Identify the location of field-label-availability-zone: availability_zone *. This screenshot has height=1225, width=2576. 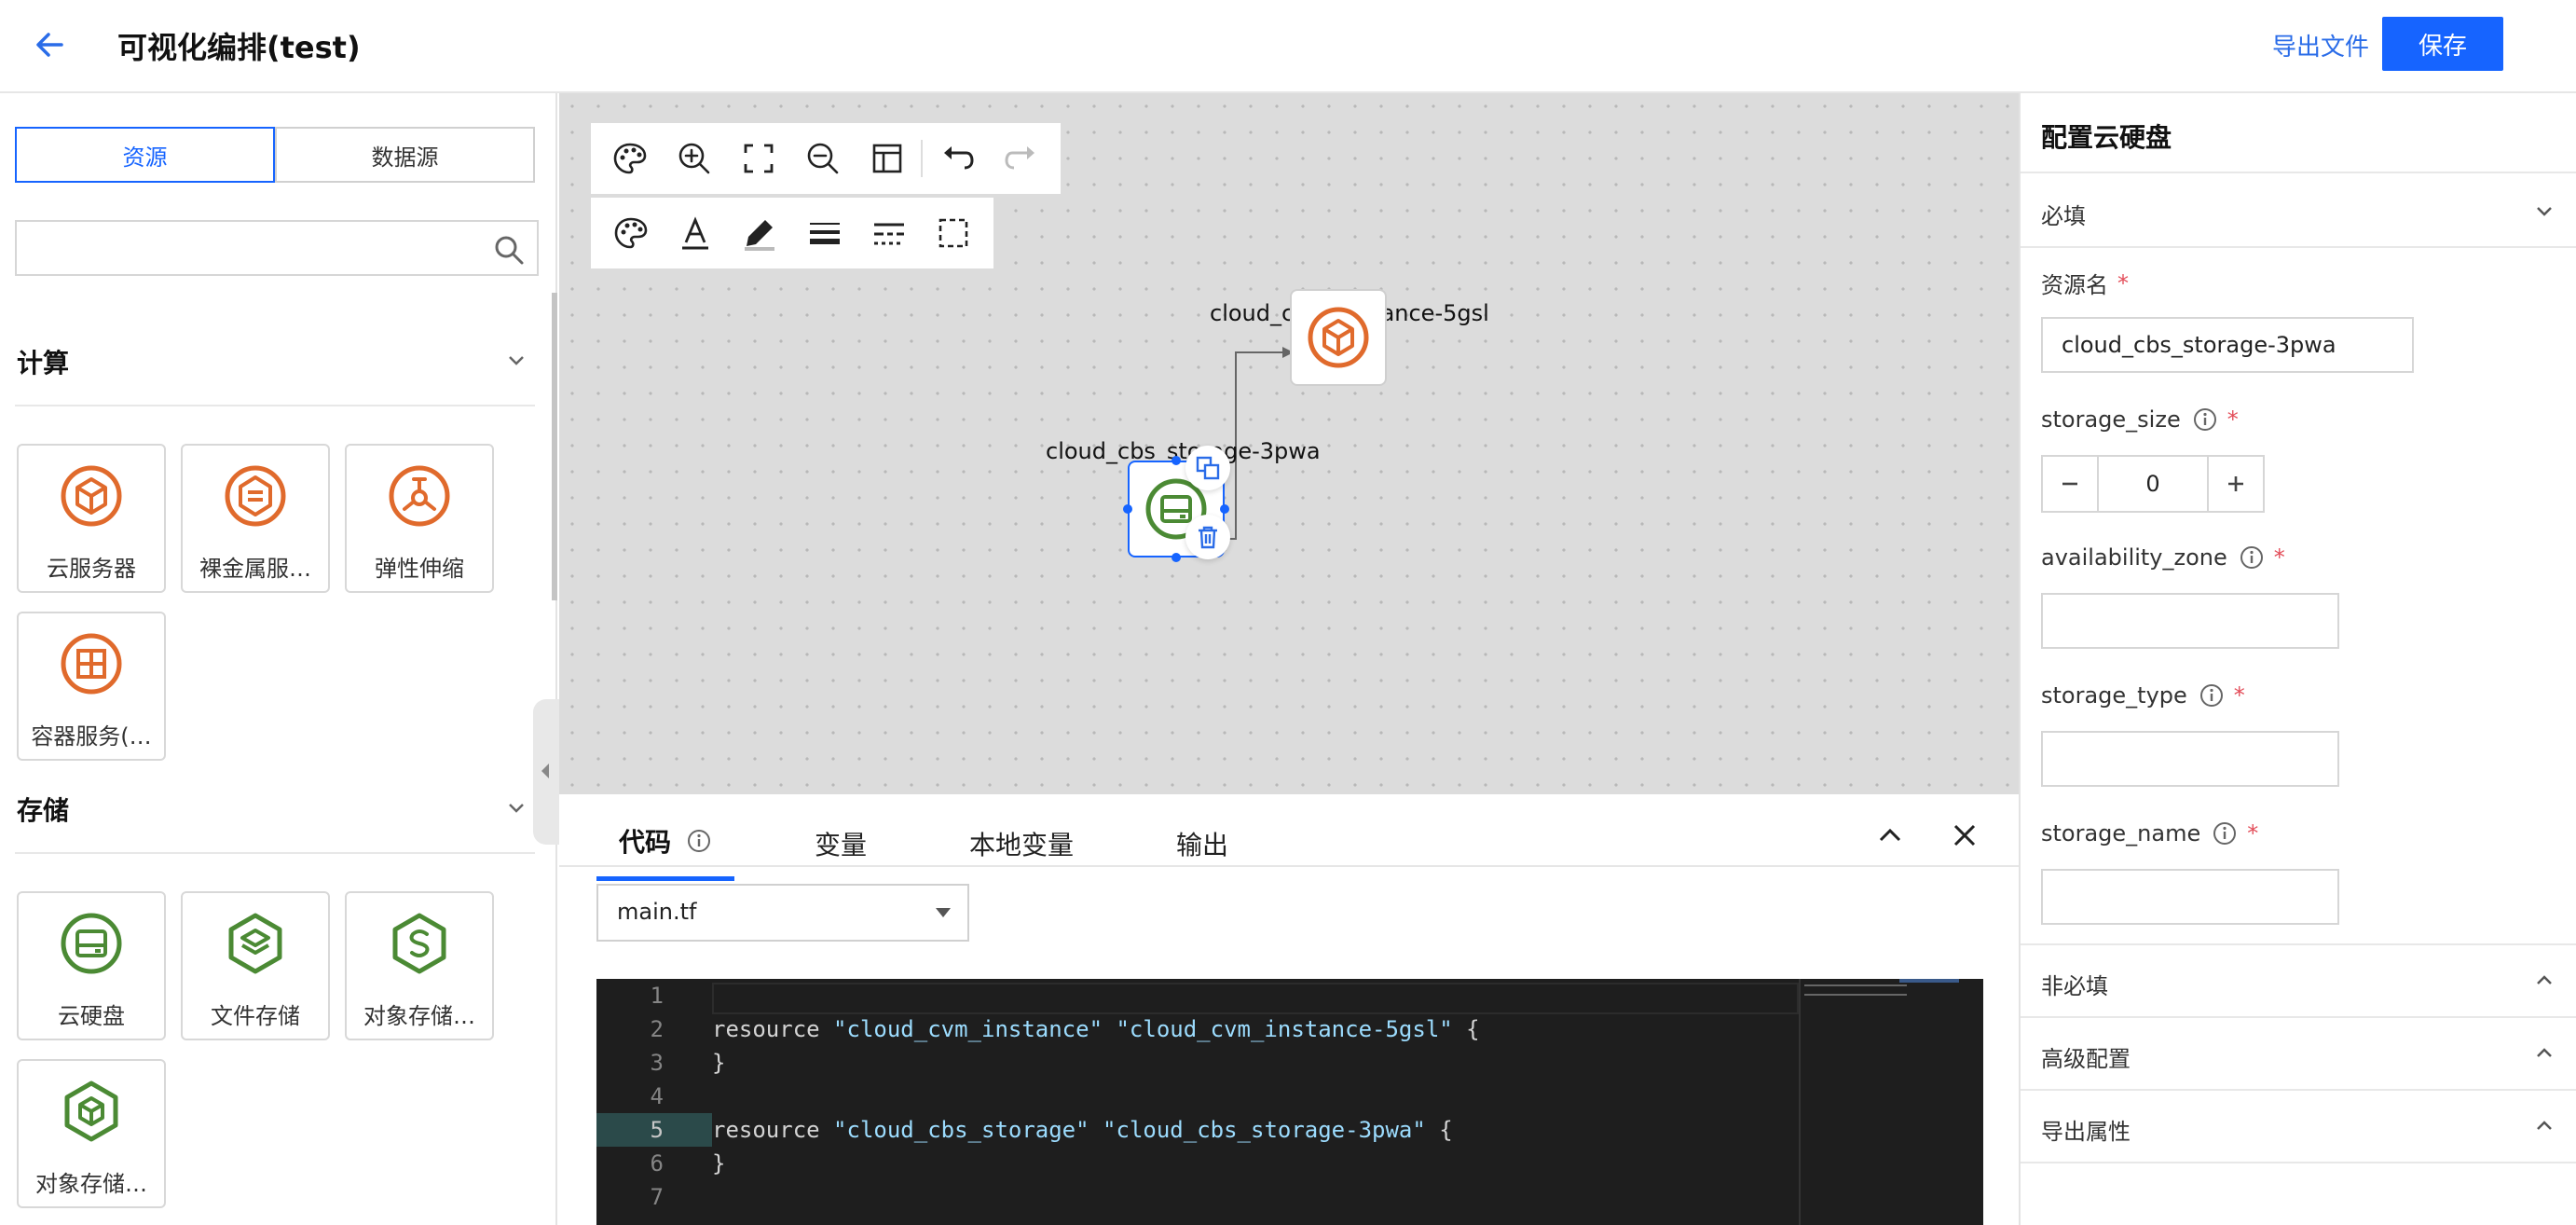
(2163, 557).